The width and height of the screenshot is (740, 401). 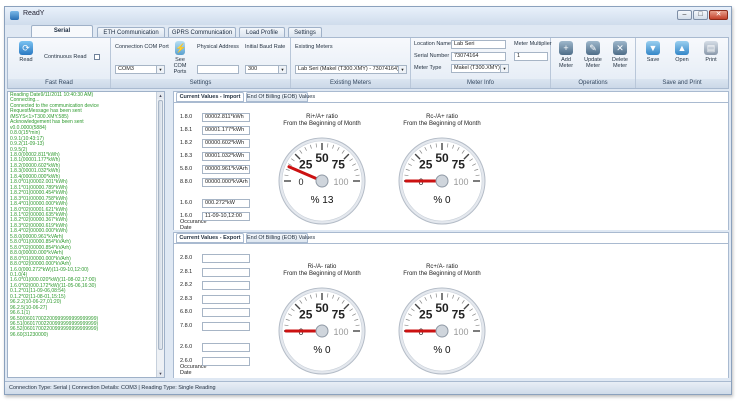 What do you see at coordinates (140, 69) in the screenshot?
I see `com-port-select: COM3 ▼` at bounding box center [140, 69].